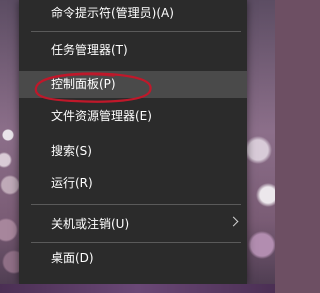 This screenshot has width=320, height=293. Describe the element at coordinates (133, 84) in the screenshot. I see `menu-item-control-panel: 控制面板(P)` at that location.